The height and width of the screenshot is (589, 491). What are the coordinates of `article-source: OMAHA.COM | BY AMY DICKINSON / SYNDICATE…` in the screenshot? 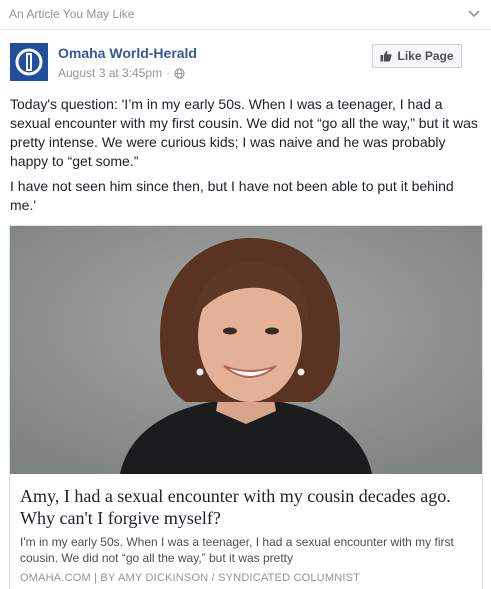 It's located at (190, 578).